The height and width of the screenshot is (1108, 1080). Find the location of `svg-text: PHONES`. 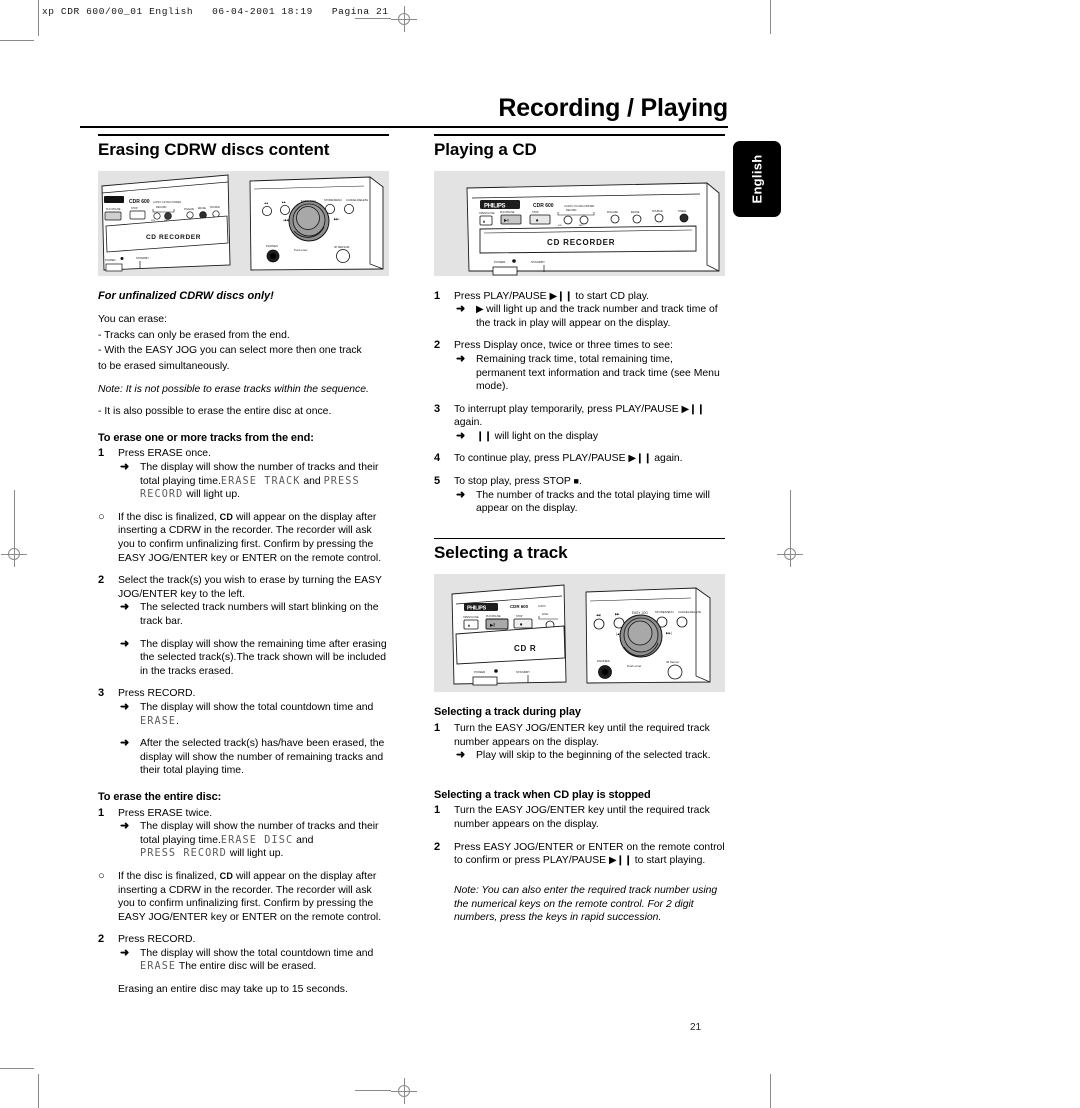

svg-text: PHONES is located at coordinates (272, 246).